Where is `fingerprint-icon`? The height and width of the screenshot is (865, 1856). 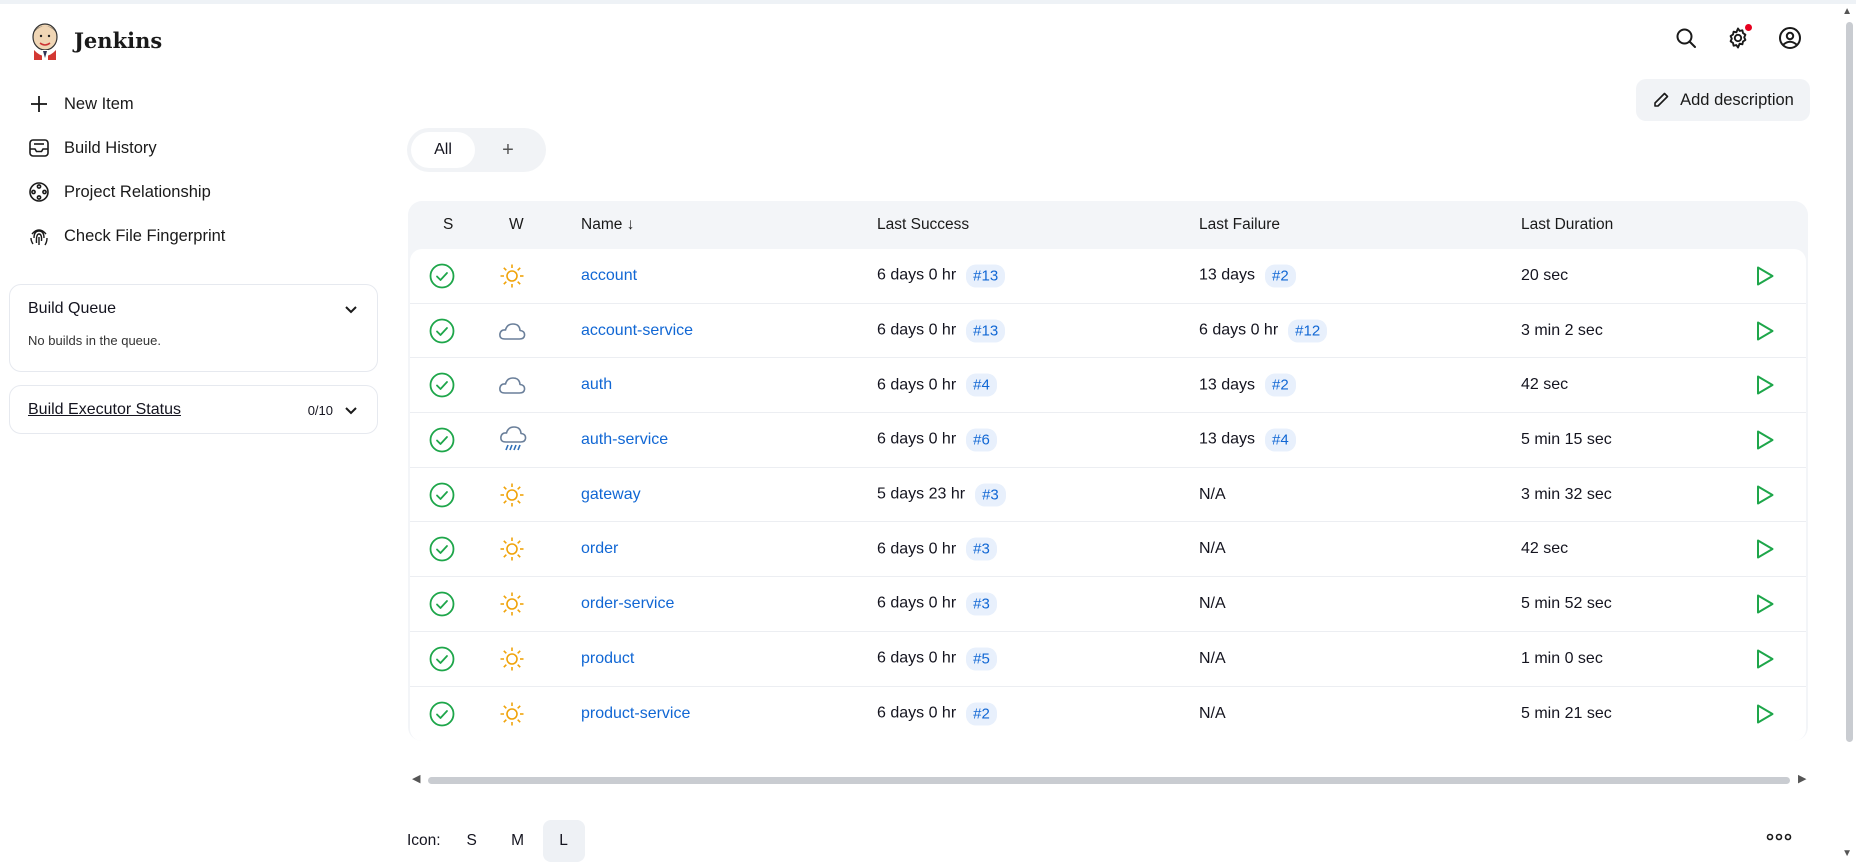
fingerprint-icon is located at coordinates (39, 237).